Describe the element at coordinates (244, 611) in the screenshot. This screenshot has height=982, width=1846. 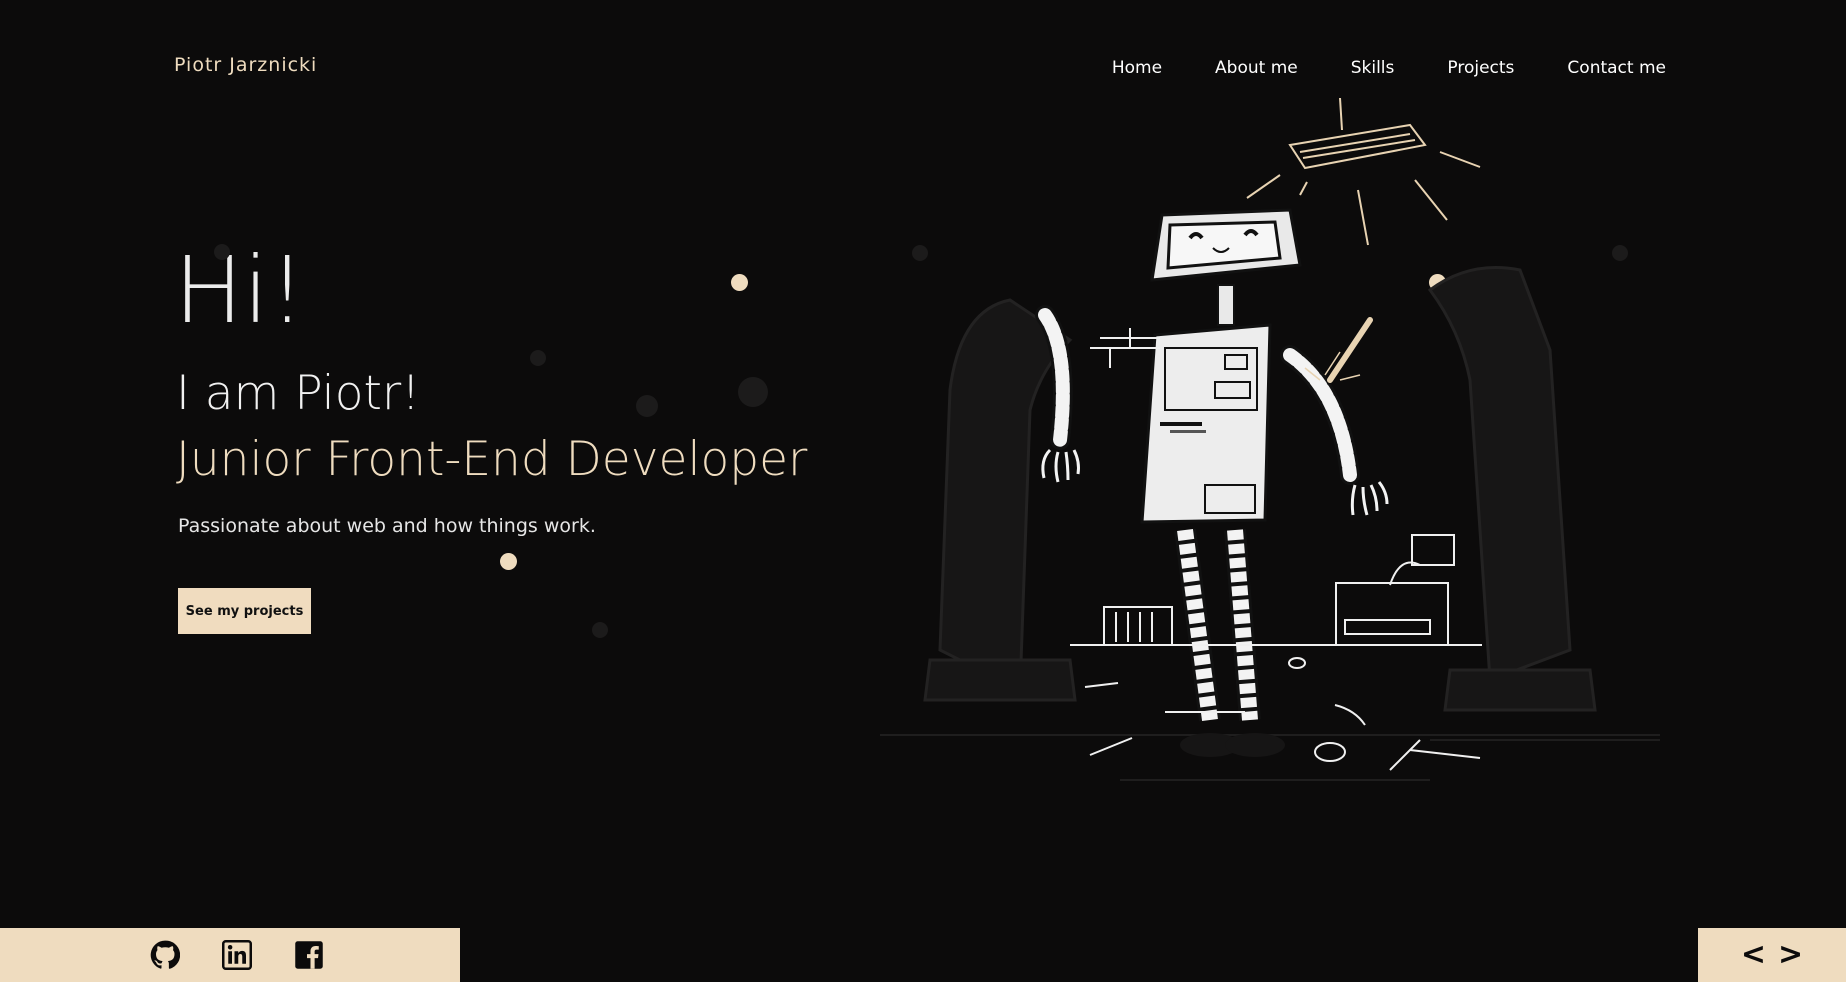
I see `see-projects-button: See my projects` at that location.